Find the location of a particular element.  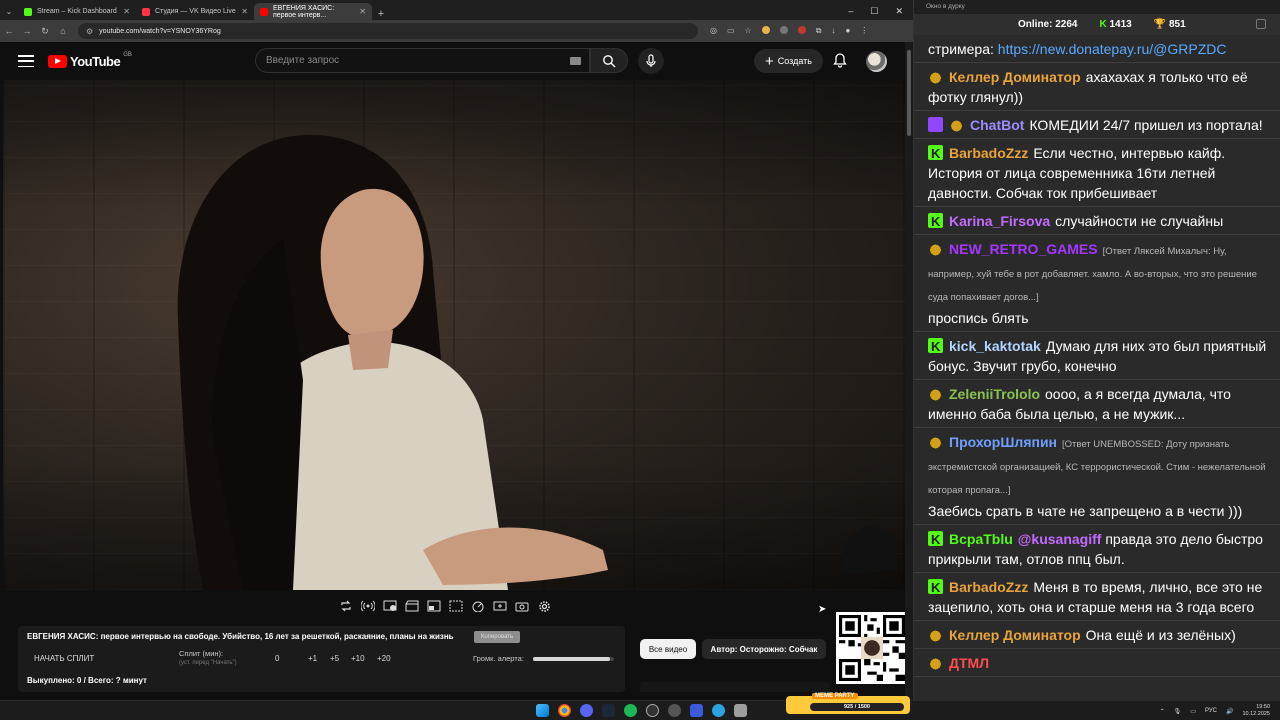

tab-vk-studio: Студия — VK Видео Live ✕ is located at coordinates (195, 11).